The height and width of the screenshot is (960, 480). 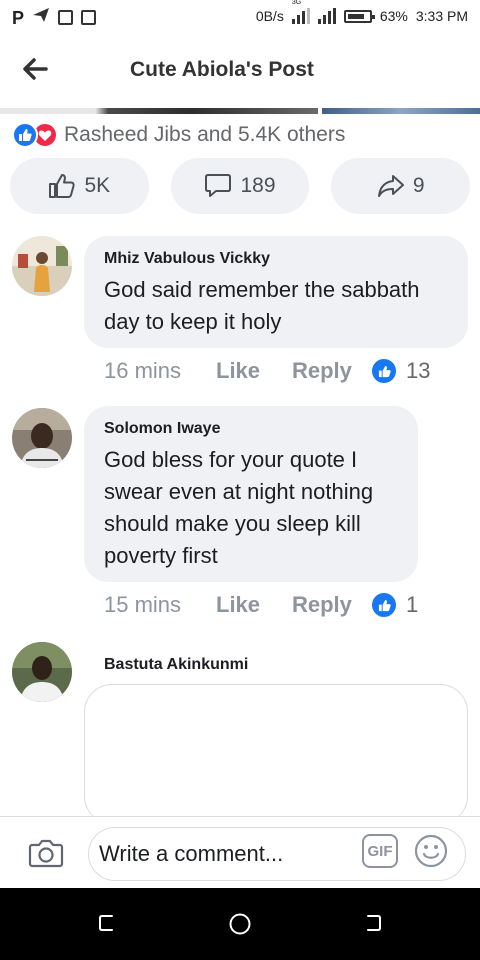 What do you see at coordinates (240, 18) in the screenshot?
I see `status-bar: P 0B/s 3G 63% 3:33 PM` at bounding box center [240, 18].